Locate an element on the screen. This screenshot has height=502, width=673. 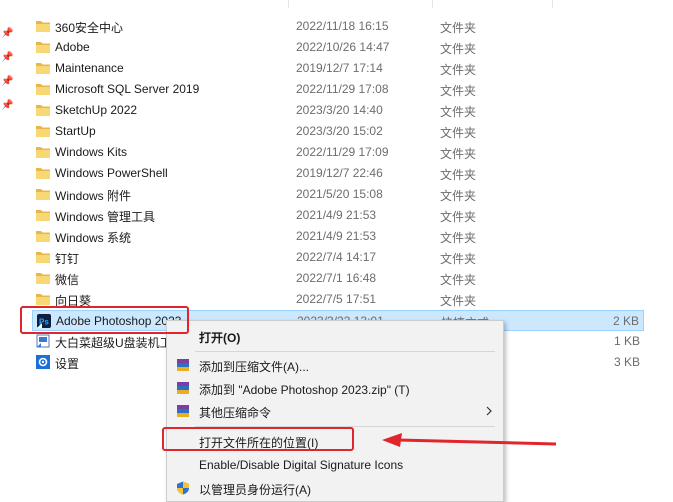
file-date: 2022/7/4 14:17 is located at coordinates (336, 257).